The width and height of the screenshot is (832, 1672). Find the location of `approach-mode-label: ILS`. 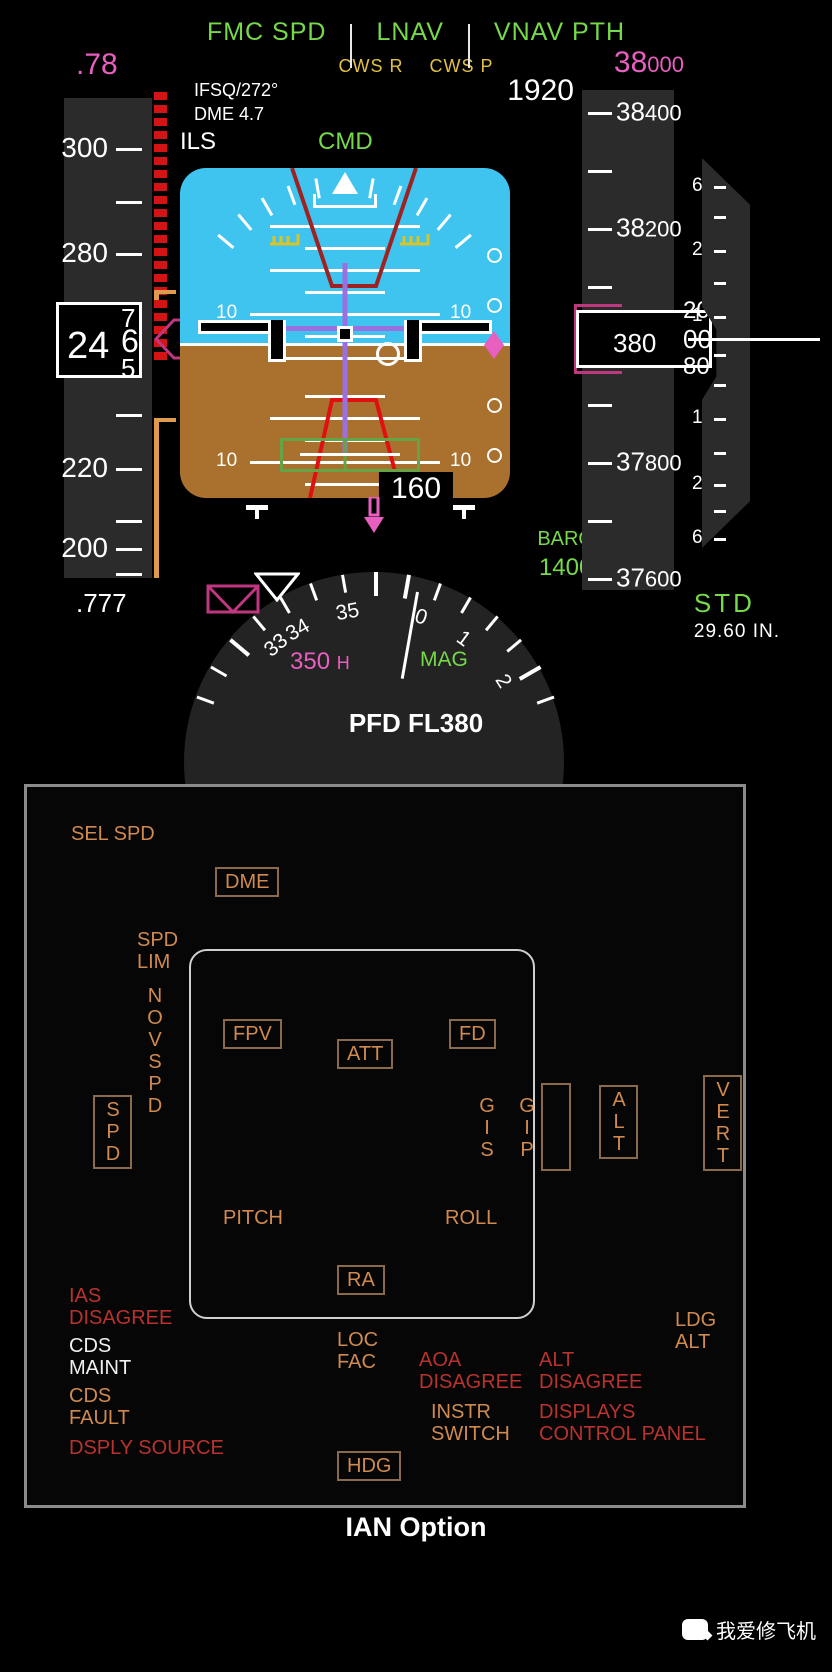

approach-mode-label: ILS is located at coordinates (198, 141).